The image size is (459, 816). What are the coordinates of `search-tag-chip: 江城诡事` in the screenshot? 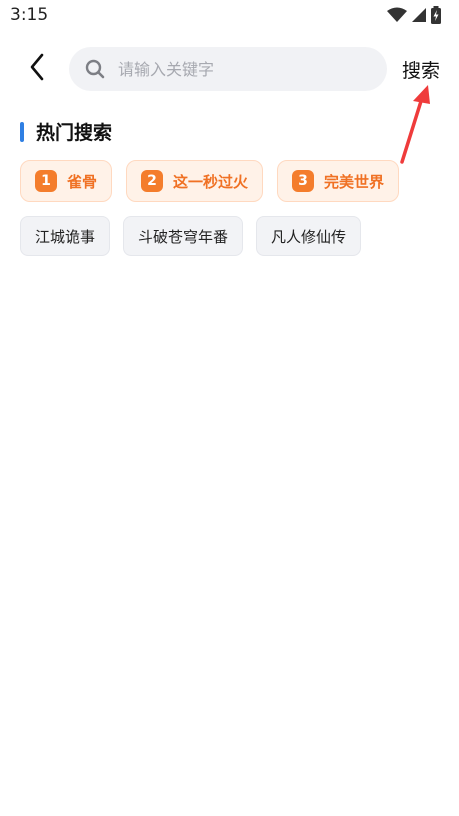 It's located at (65, 236).